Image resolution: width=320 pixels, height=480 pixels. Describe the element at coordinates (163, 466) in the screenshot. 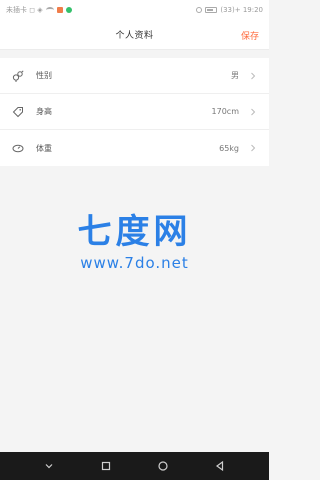

I see `home-icon` at that location.